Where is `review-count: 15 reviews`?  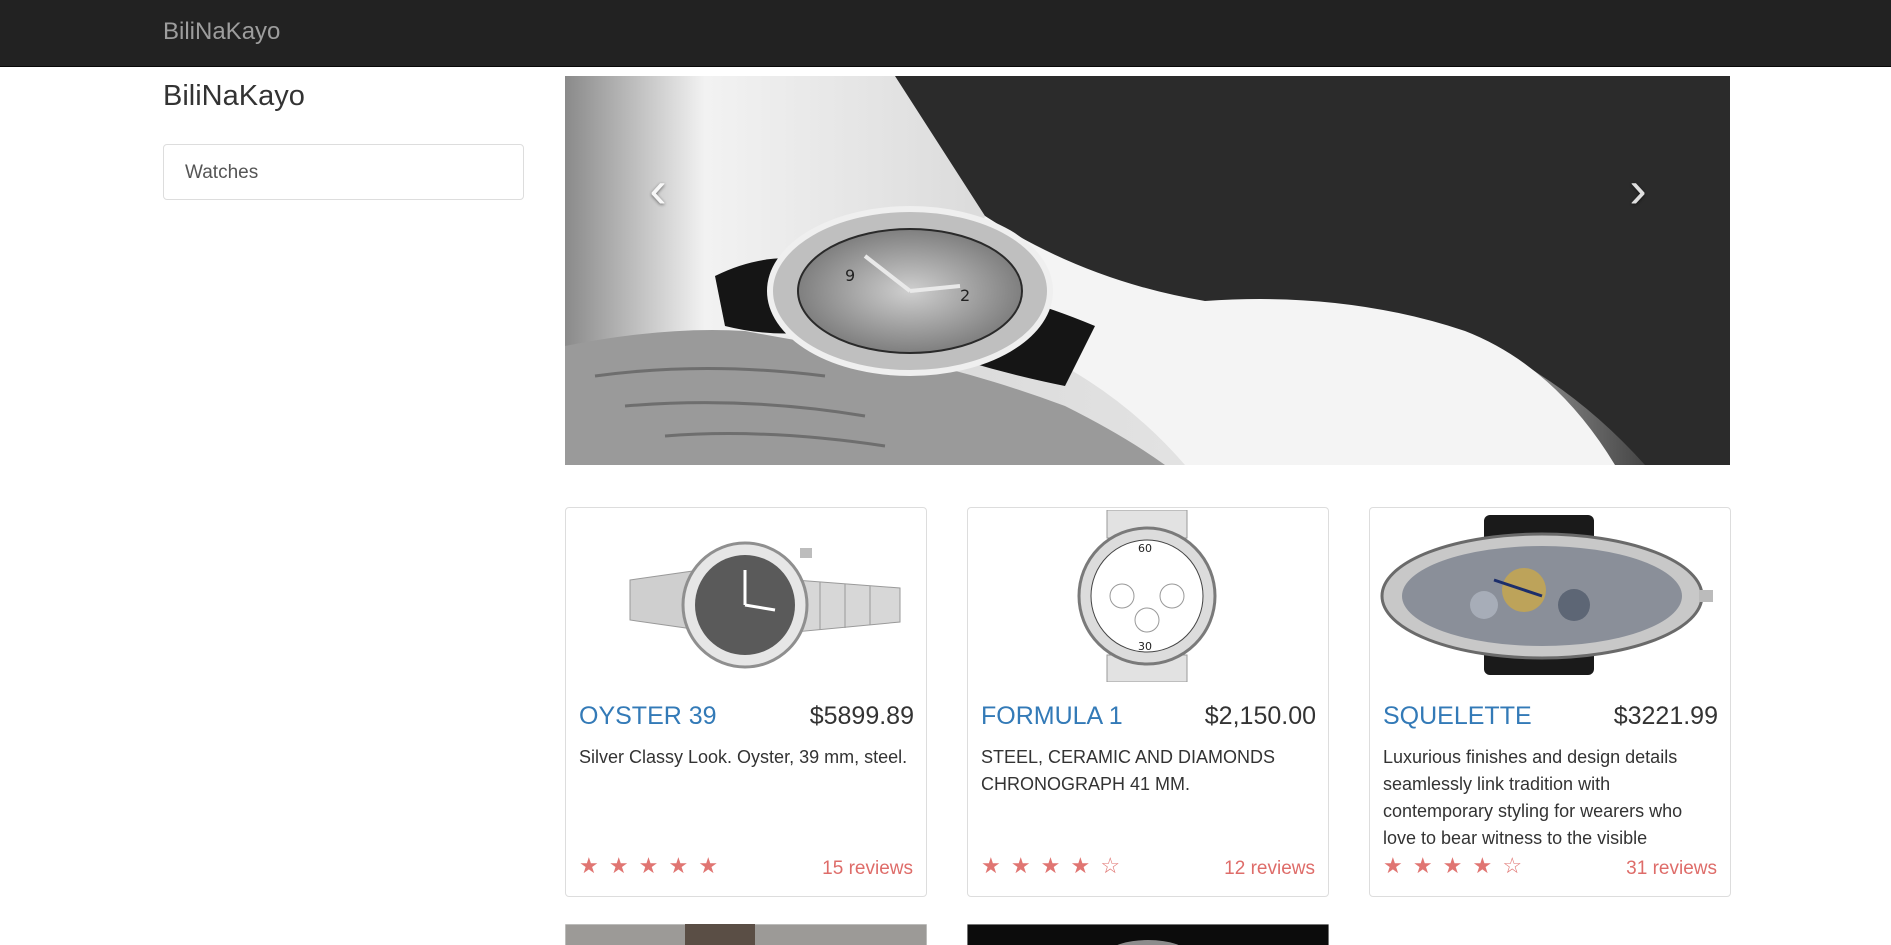 review-count: 15 reviews is located at coordinates (867, 868).